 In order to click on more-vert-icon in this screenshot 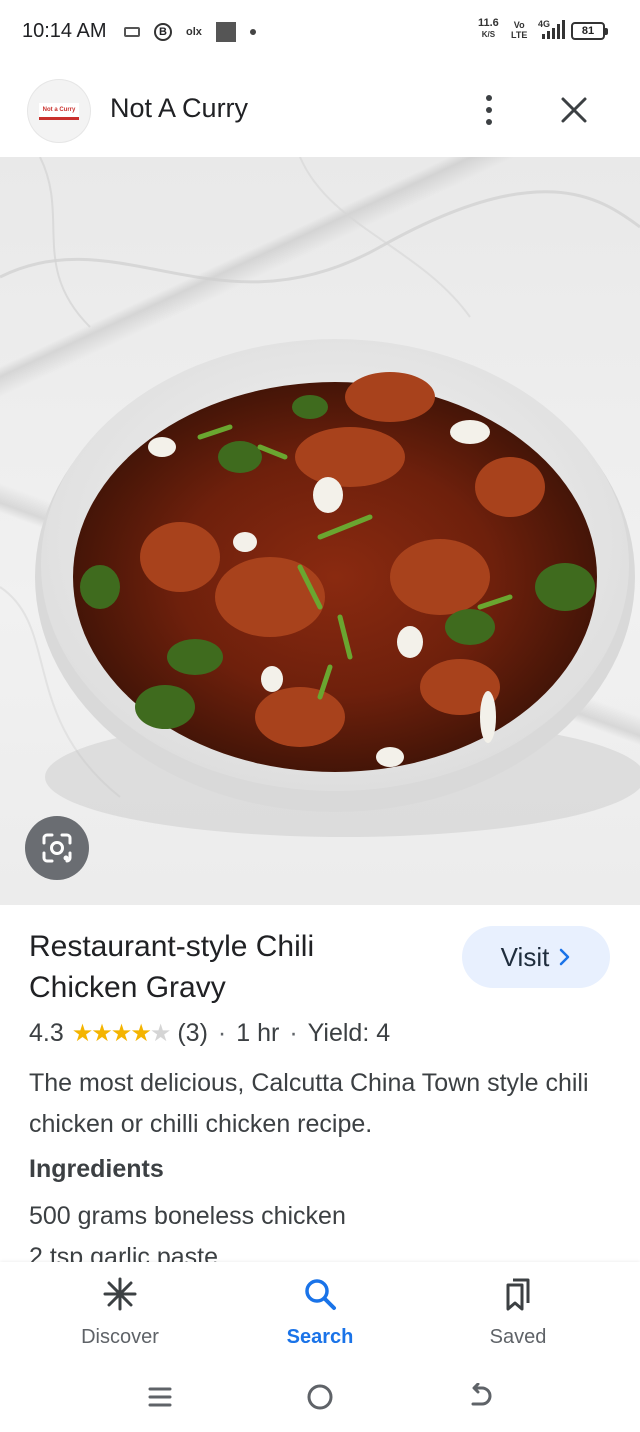, I will do `click(489, 98)`.